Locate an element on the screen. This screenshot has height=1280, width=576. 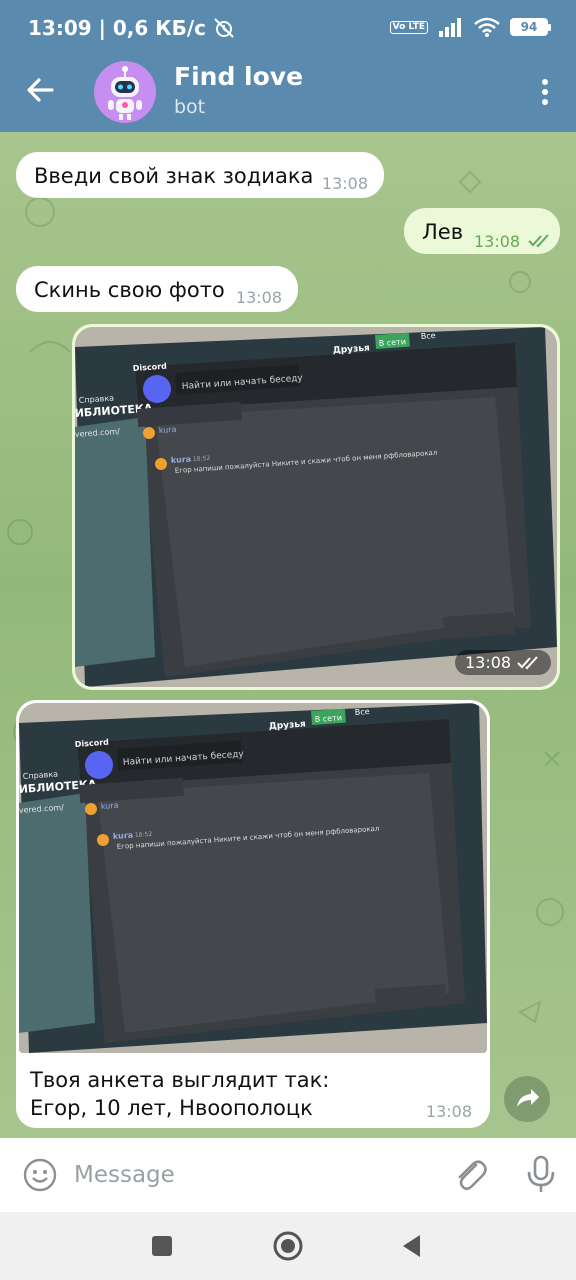
battery-icon: 94 is located at coordinates (530, 27).